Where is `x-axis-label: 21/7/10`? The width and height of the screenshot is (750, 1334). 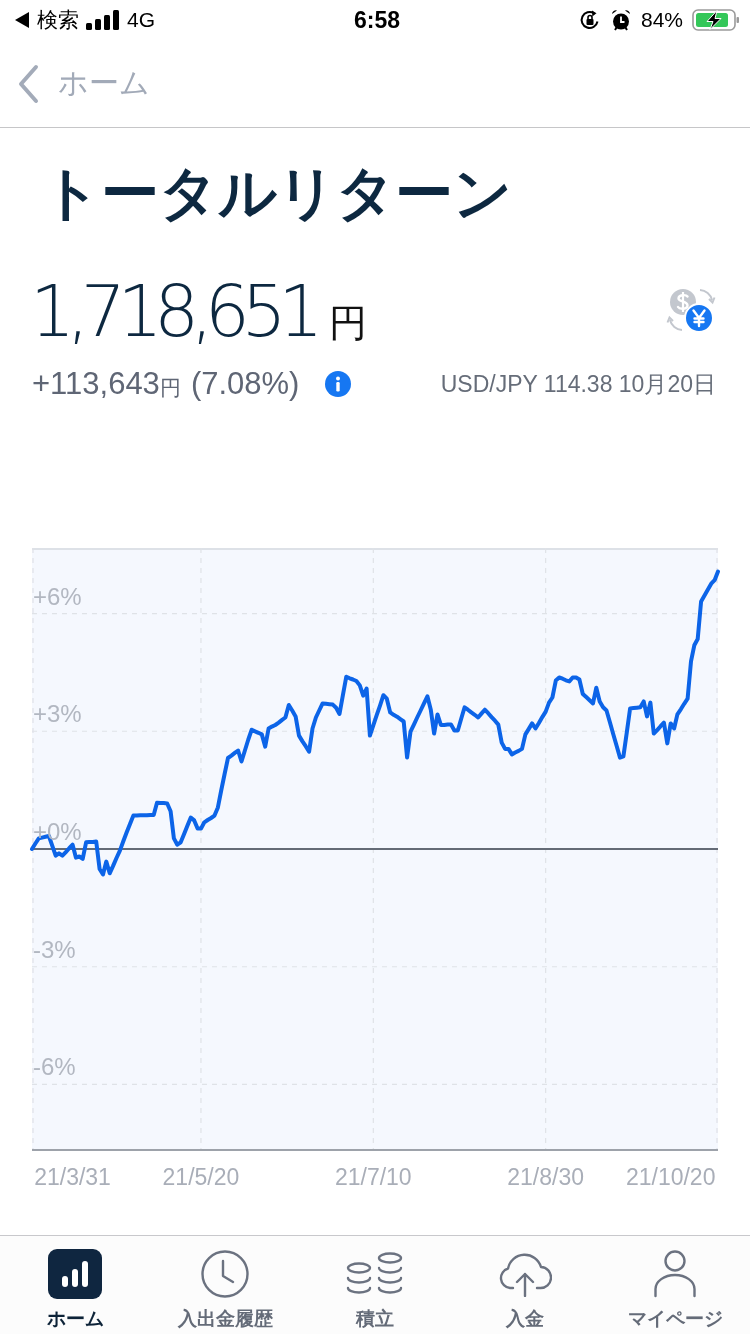
x-axis-label: 21/7/10 is located at coordinates (373, 1177).